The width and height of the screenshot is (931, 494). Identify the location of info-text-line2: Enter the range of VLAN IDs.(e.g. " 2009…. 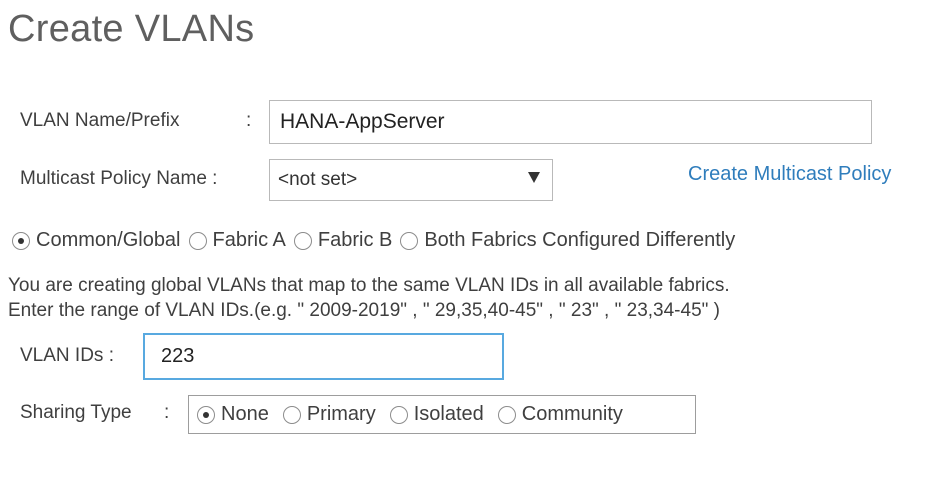
(364, 310).